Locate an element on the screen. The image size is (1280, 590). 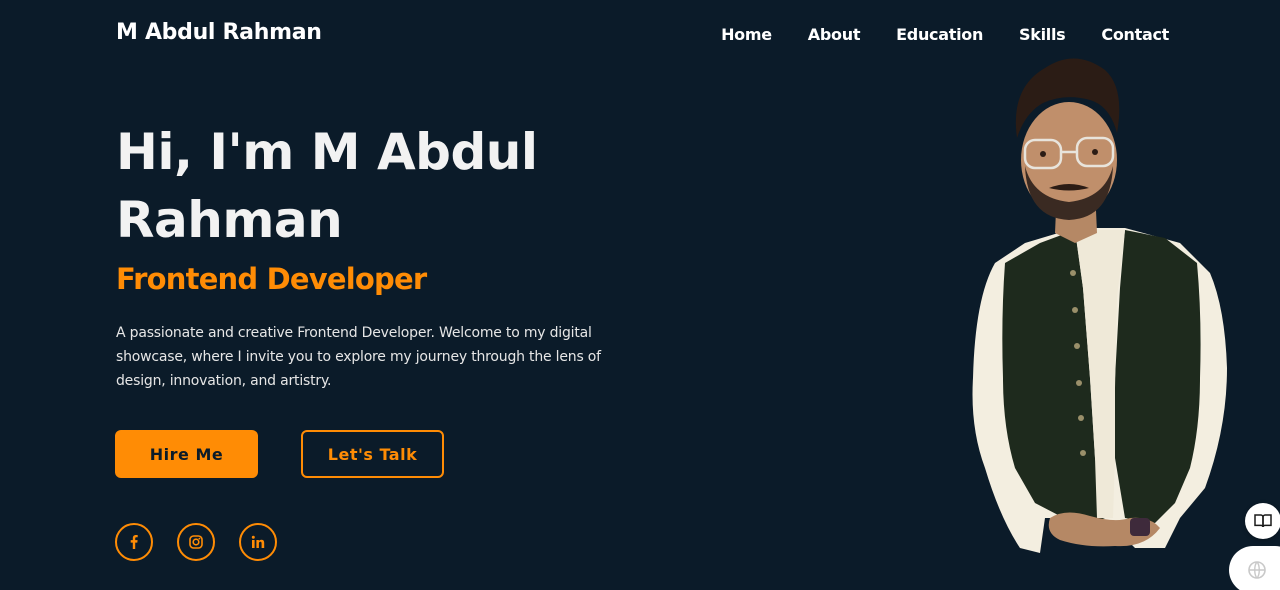
instagram-link is located at coordinates (196, 542).